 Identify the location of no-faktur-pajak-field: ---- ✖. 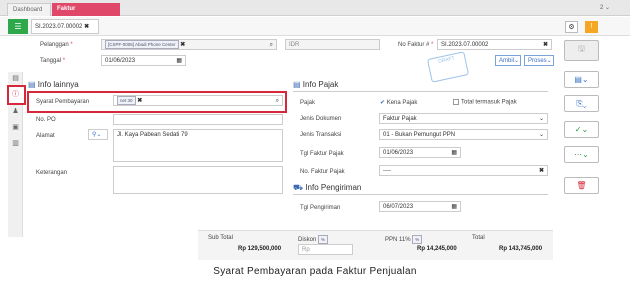
(463, 170).